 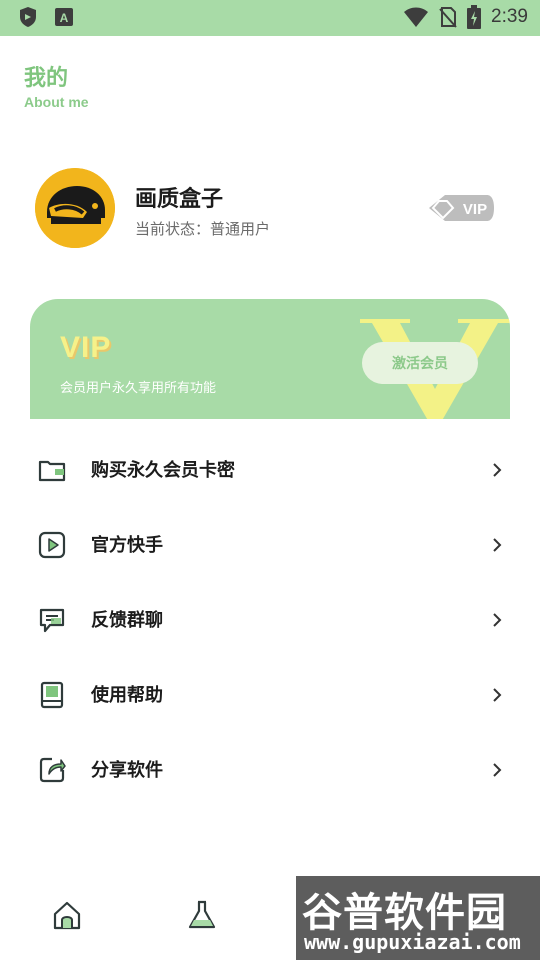 What do you see at coordinates (270, 359) in the screenshot?
I see `vip-card: VIP 会员用户永久享用所有功能 激活会员` at bounding box center [270, 359].